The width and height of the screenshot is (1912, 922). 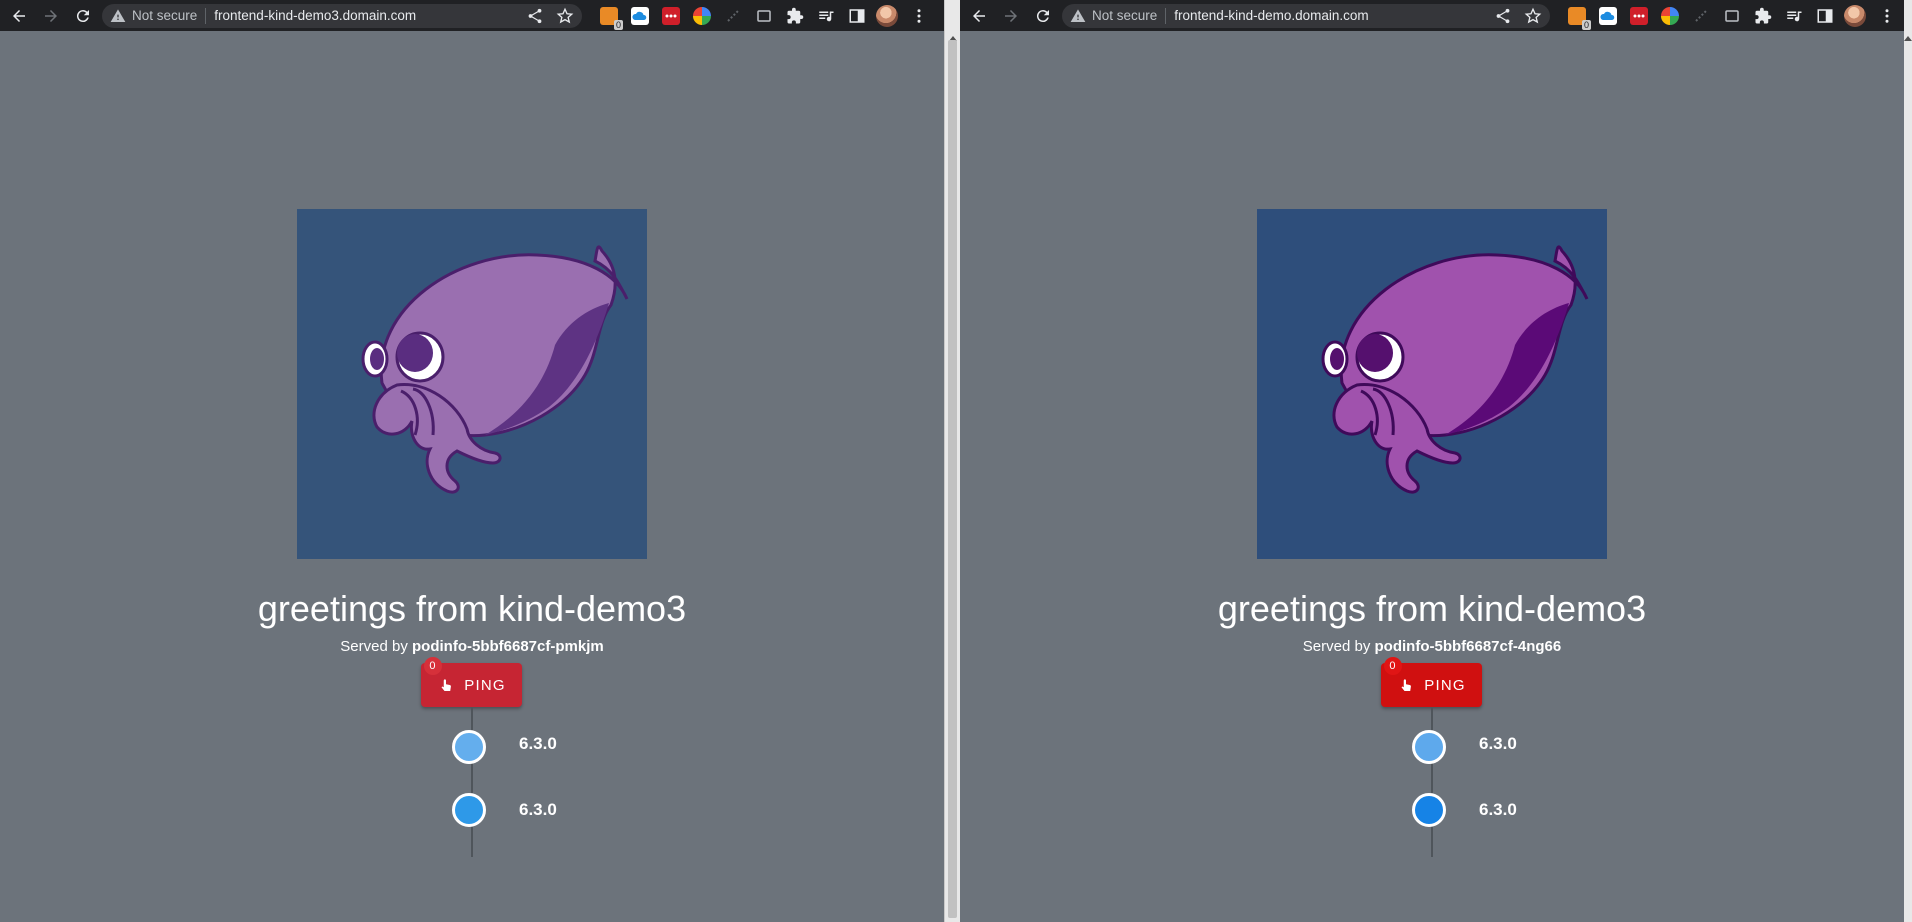 What do you see at coordinates (952, 479) in the screenshot?
I see `scrollbar-thumb` at bounding box center [952, 479].